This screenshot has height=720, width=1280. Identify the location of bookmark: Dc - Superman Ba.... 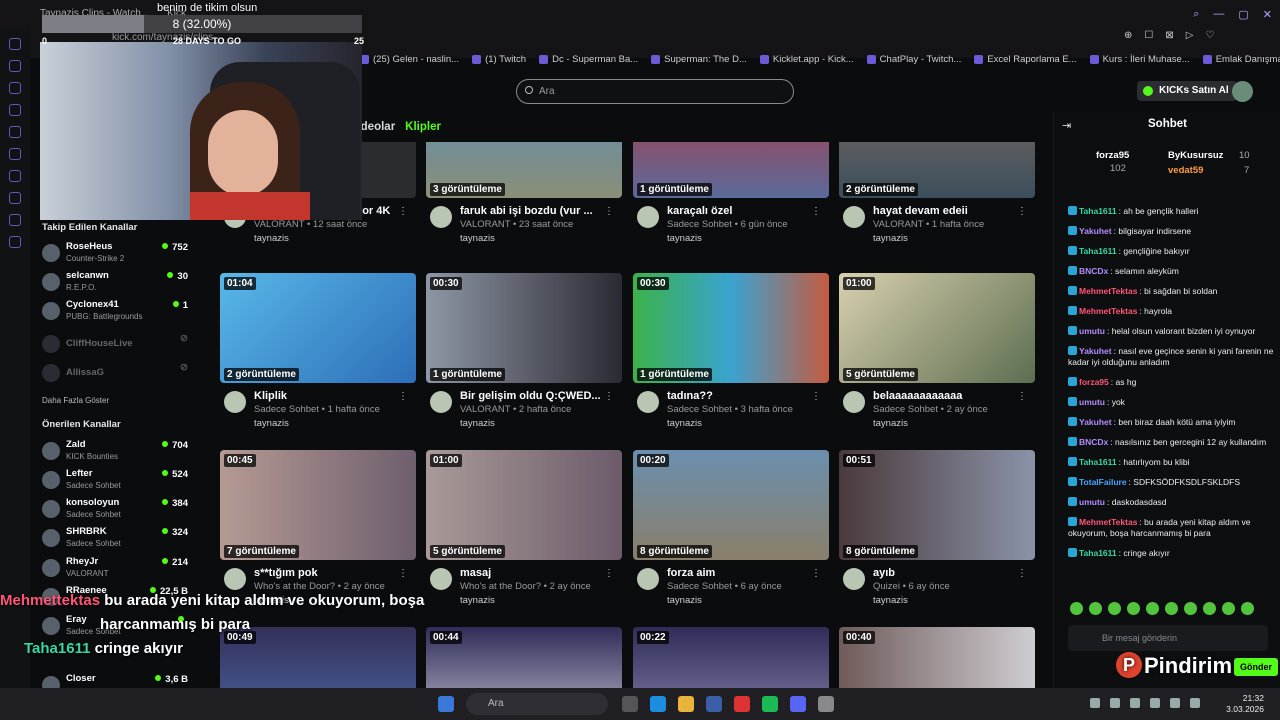
(588, 59).